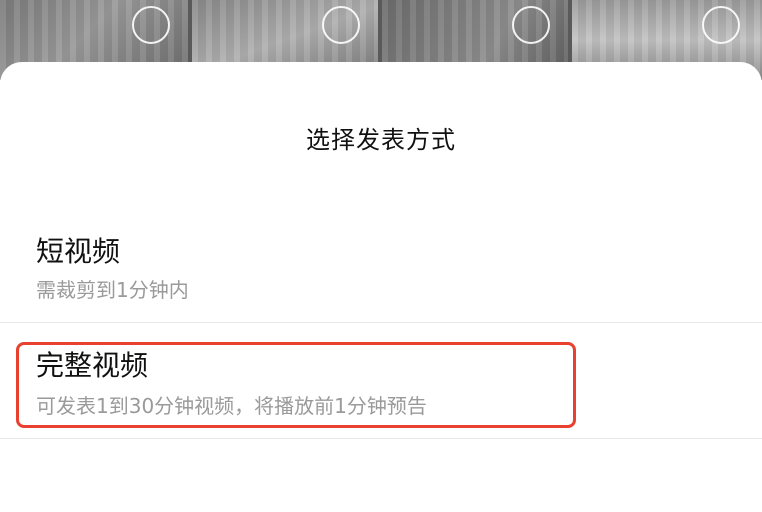 Image resolution: width=762 pixels, height=512 pixels. What do you see at coordinates (381, 140) in the screenshot?
I see `sheet-title: 选择发表方式` at bounding box center [381, 140].